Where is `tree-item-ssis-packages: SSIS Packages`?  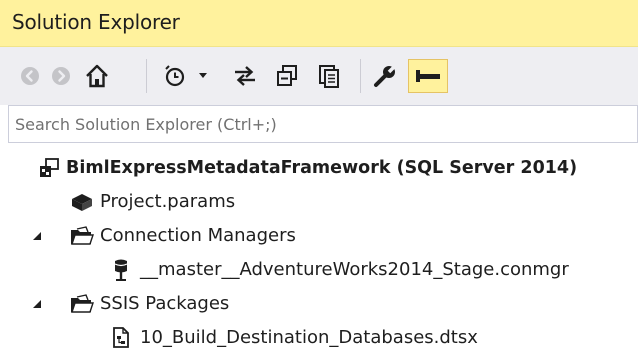 tree-item-ssis-packages: SSIS Packages is located at coordinates (146, 304).